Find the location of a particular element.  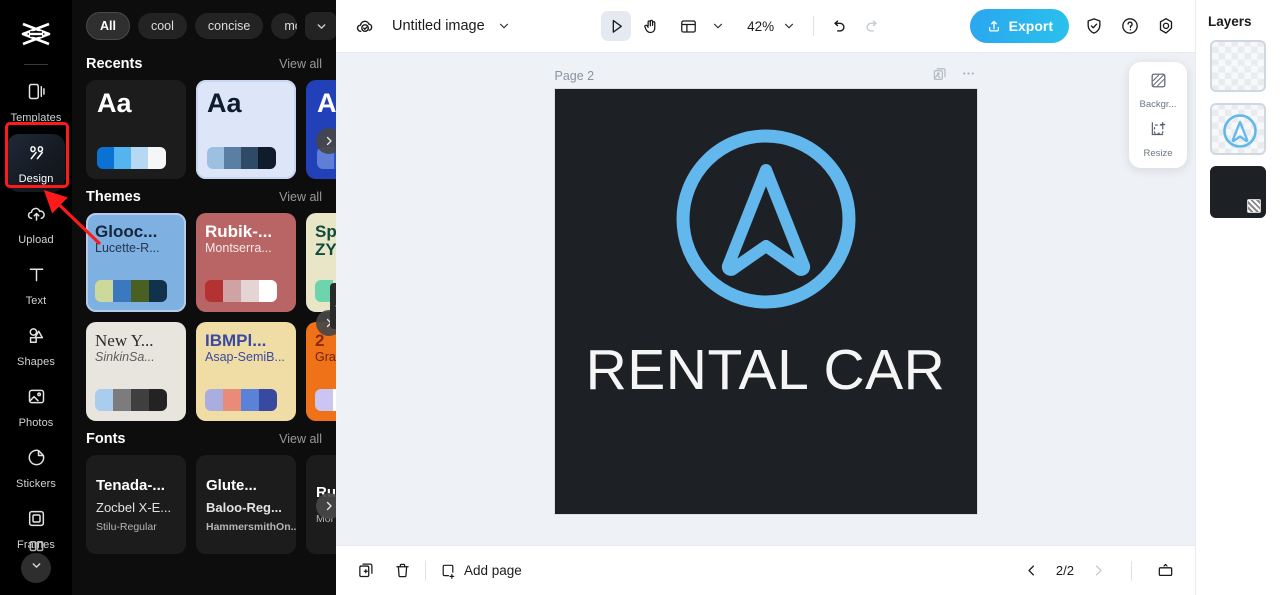

panel-collapse-handle is located at coordinates (333, 306).